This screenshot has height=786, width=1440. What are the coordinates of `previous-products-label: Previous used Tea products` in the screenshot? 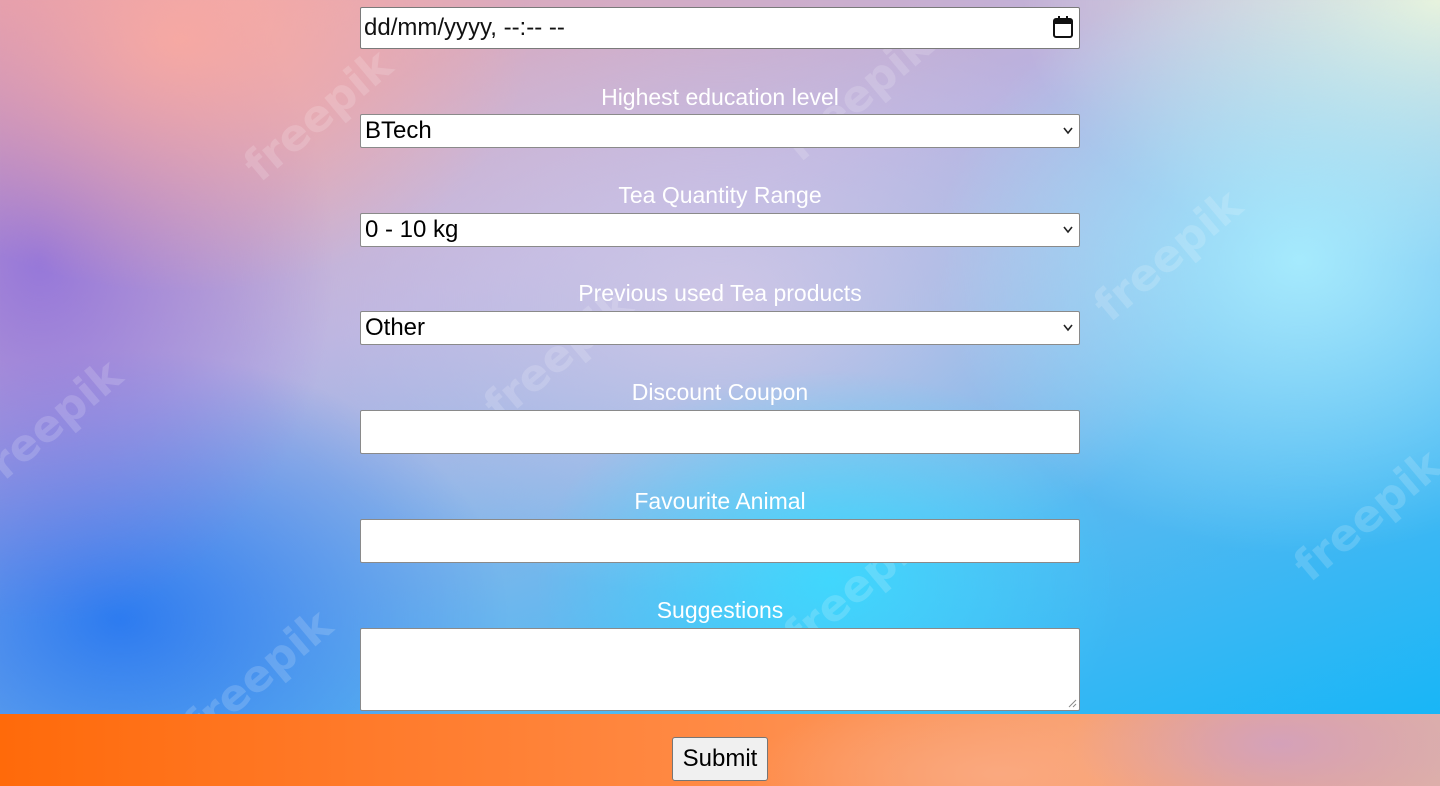 It's located at (720, 293).